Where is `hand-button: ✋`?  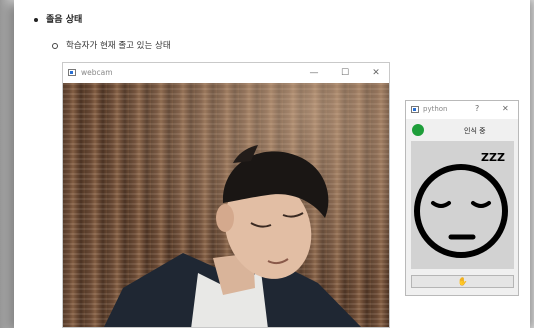 hand-button: ✋ is located at coordinates (462, 281).